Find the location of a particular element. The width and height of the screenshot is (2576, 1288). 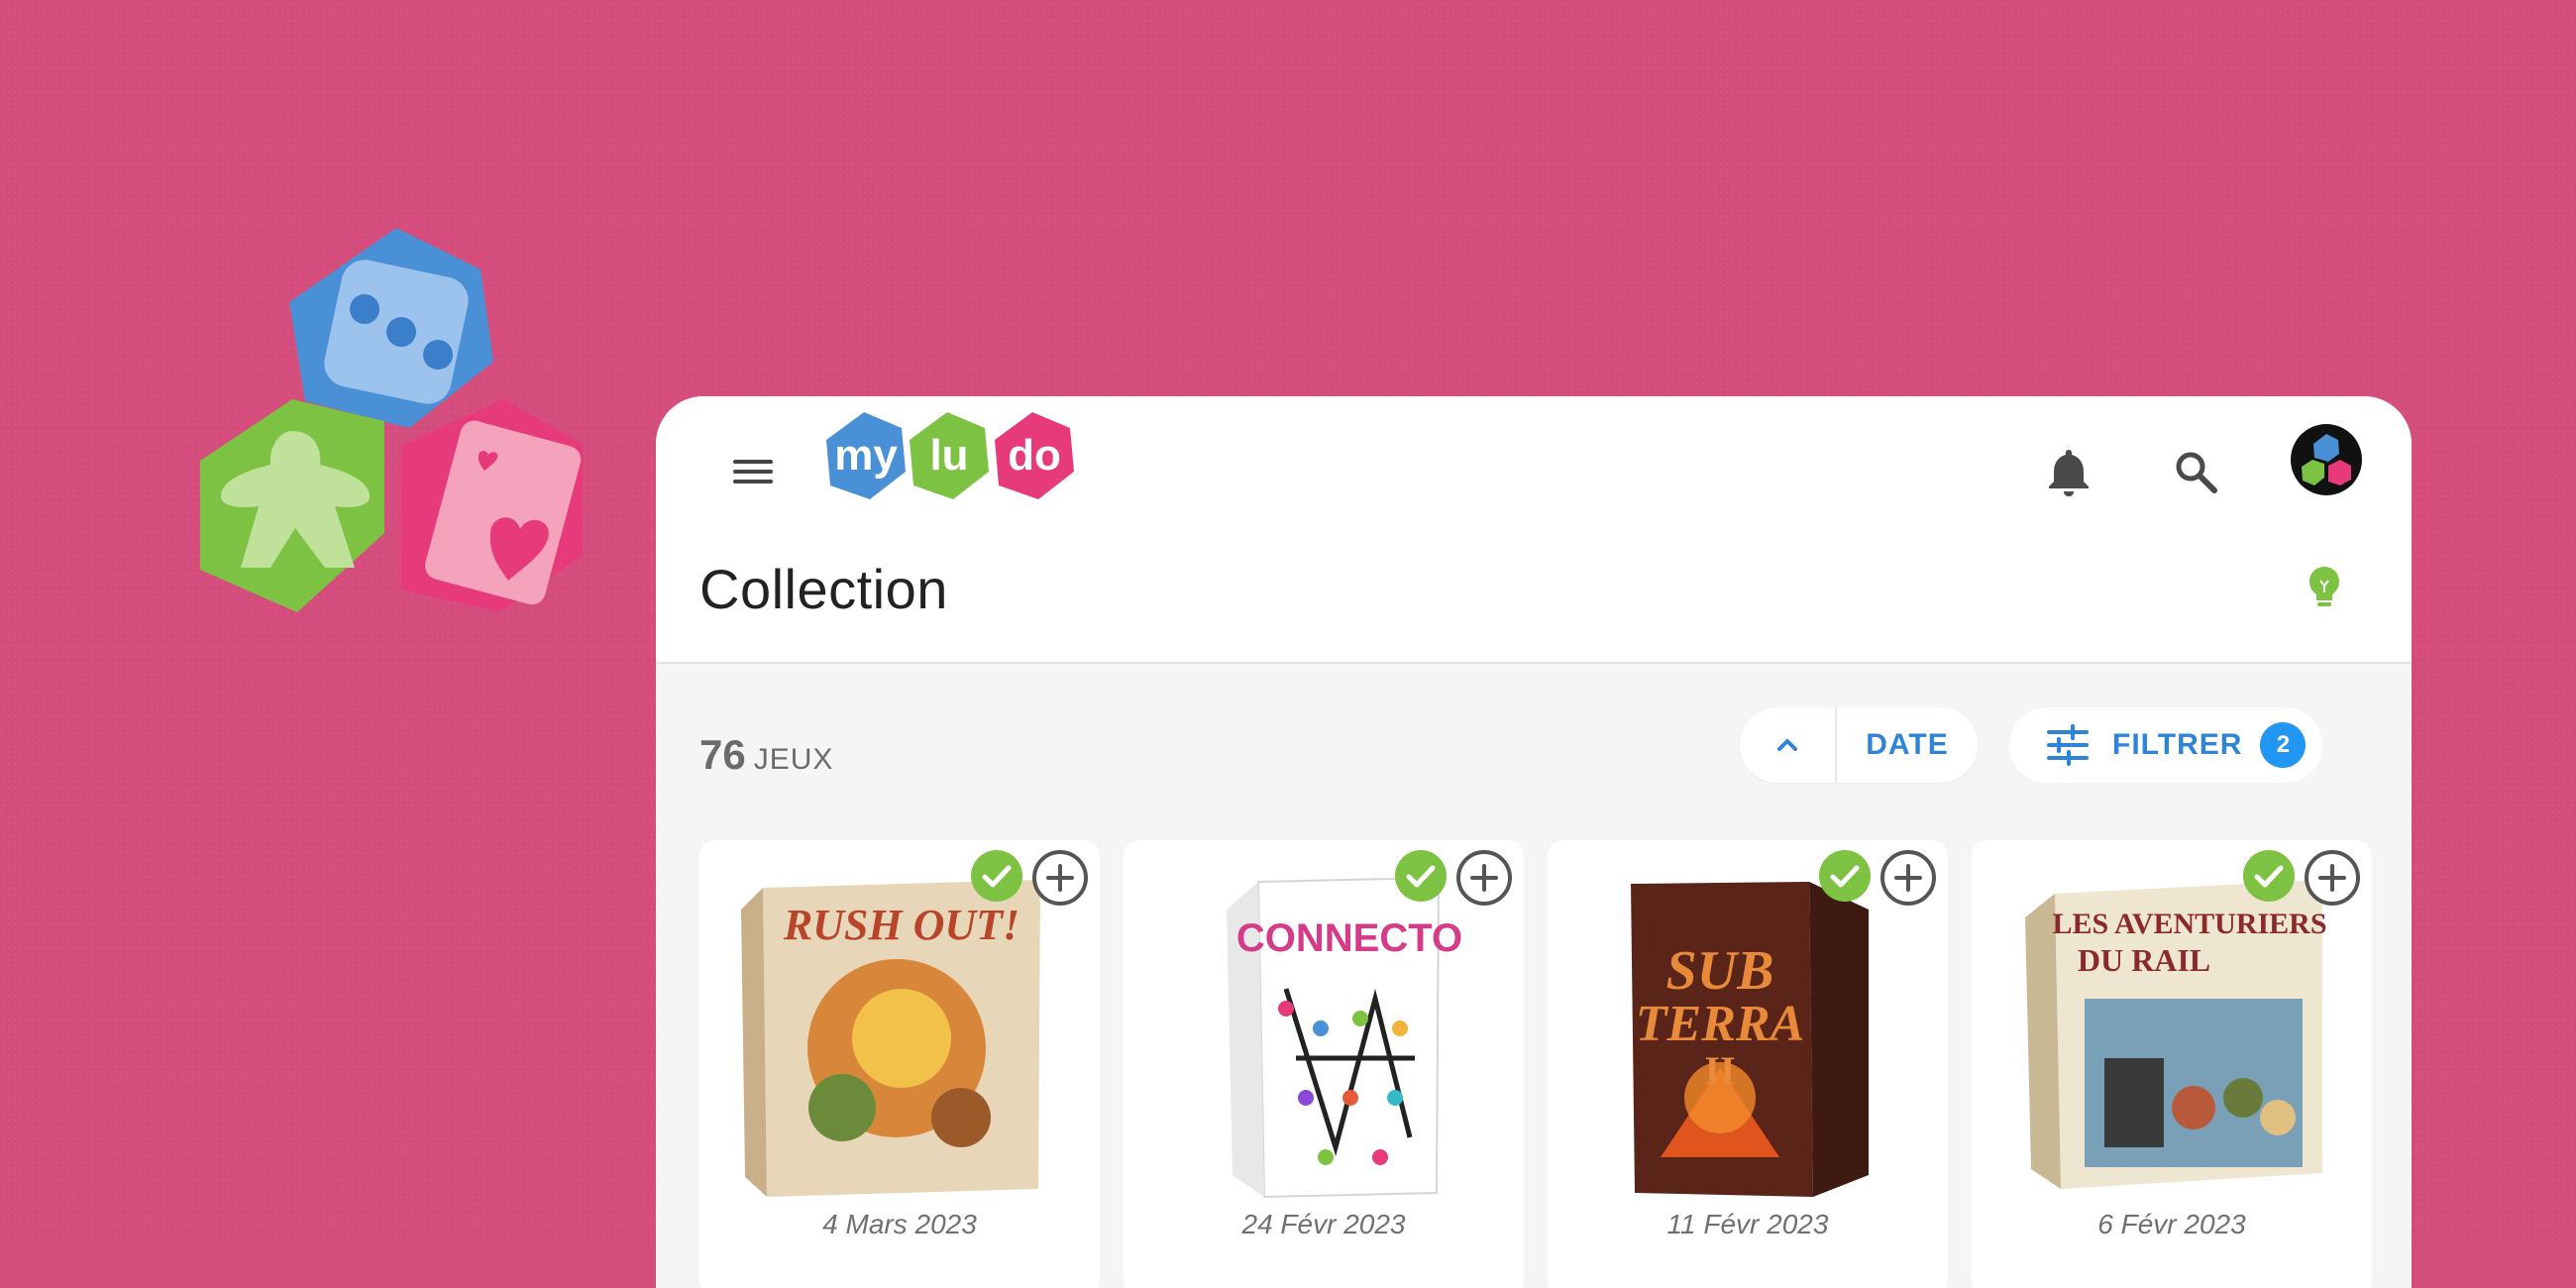

mylido-logo: my lu do is located at coordinates (951, 456).